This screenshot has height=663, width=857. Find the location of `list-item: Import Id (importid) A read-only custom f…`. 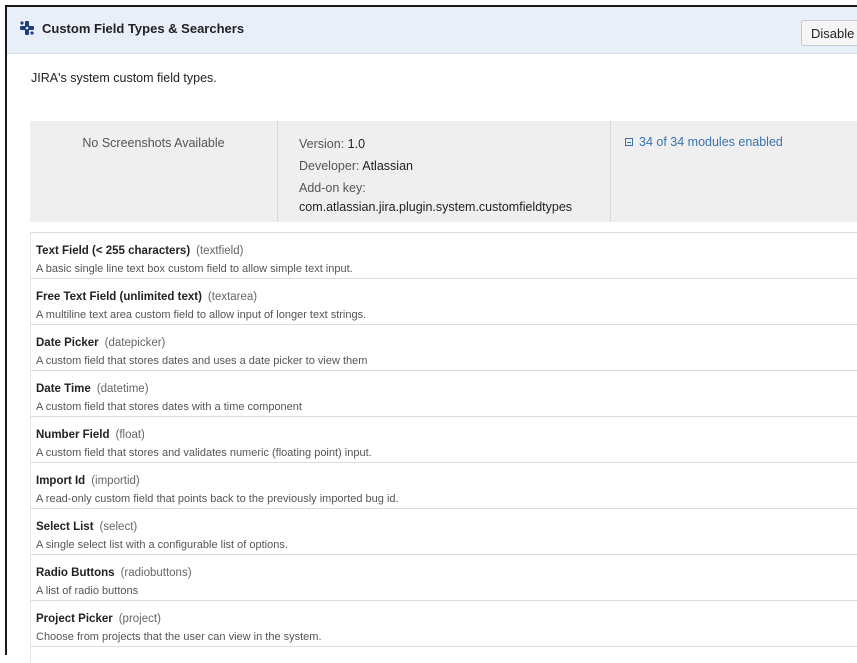

list-item: Import Id (importid) A read-only custom f… is located at coordinates (444, 486).